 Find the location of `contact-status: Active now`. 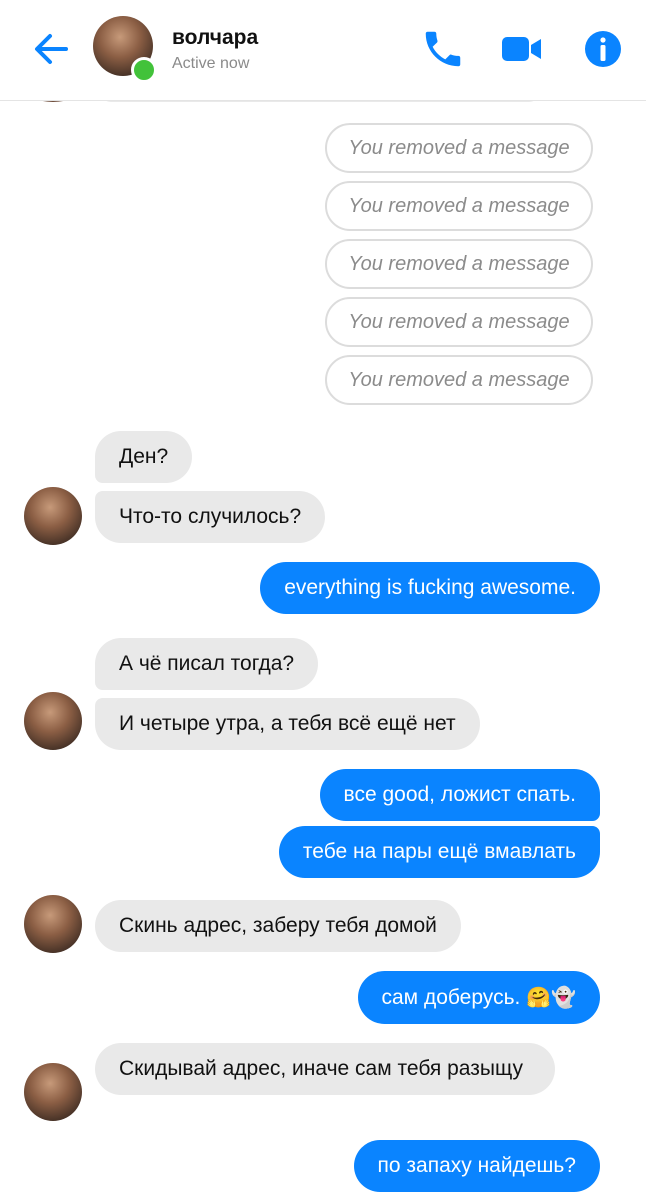

contact-status: Active now is located at coordinates (211, 63).